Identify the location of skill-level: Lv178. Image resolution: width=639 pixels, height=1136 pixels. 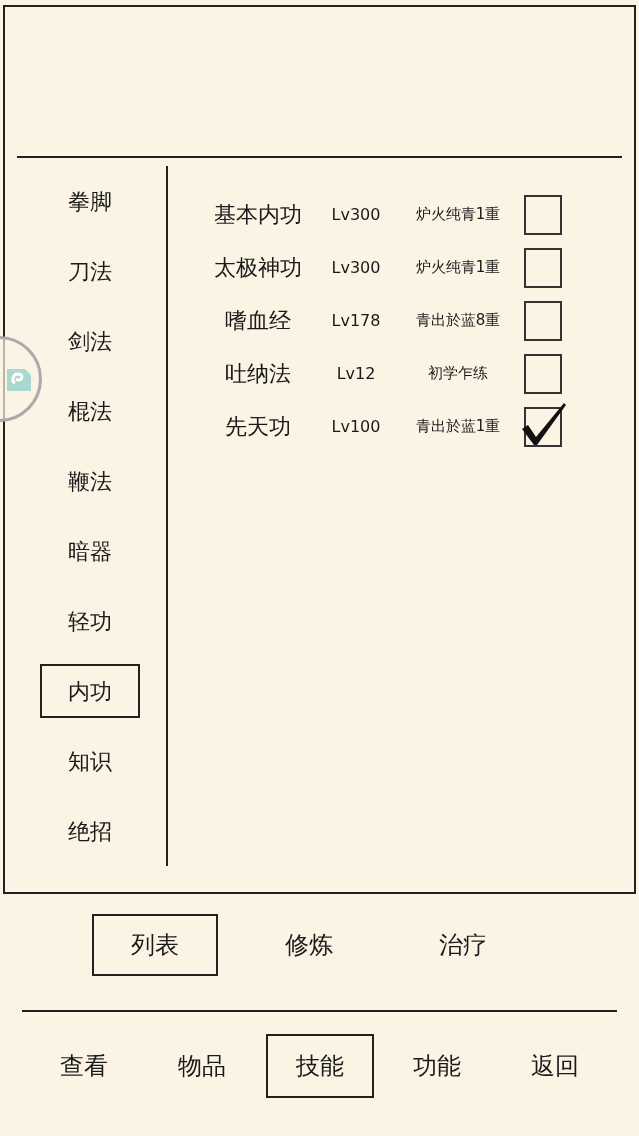
(356, 320).